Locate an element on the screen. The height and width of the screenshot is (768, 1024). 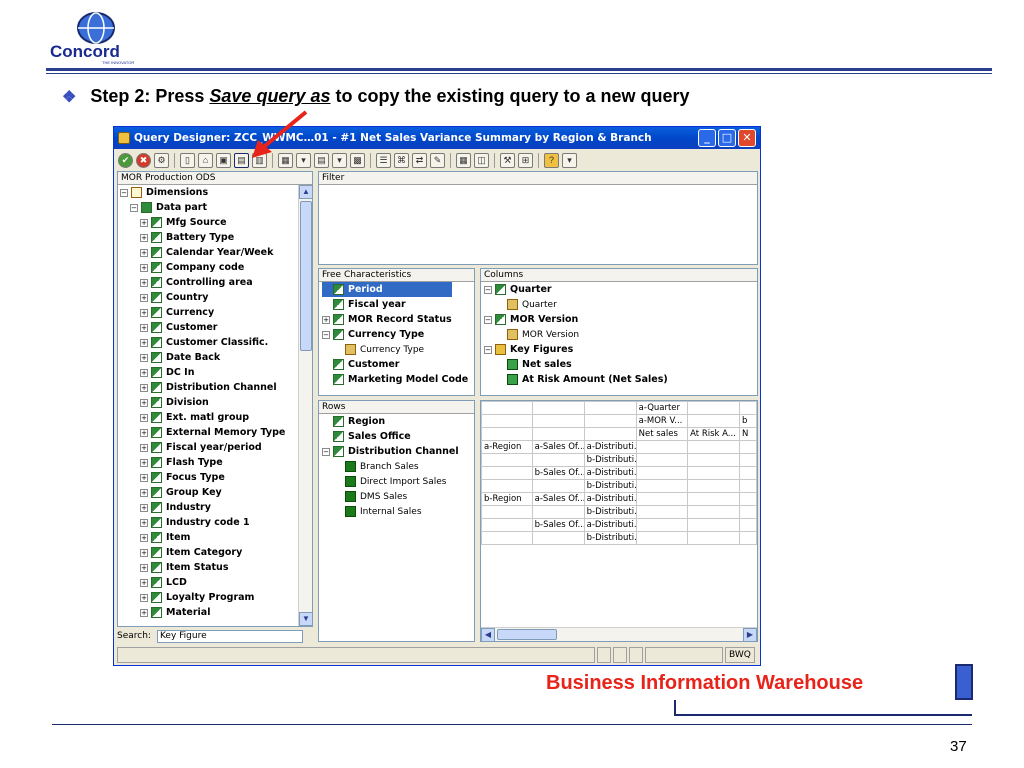
filter-panel: Filter is located at coordinates (538, 218).